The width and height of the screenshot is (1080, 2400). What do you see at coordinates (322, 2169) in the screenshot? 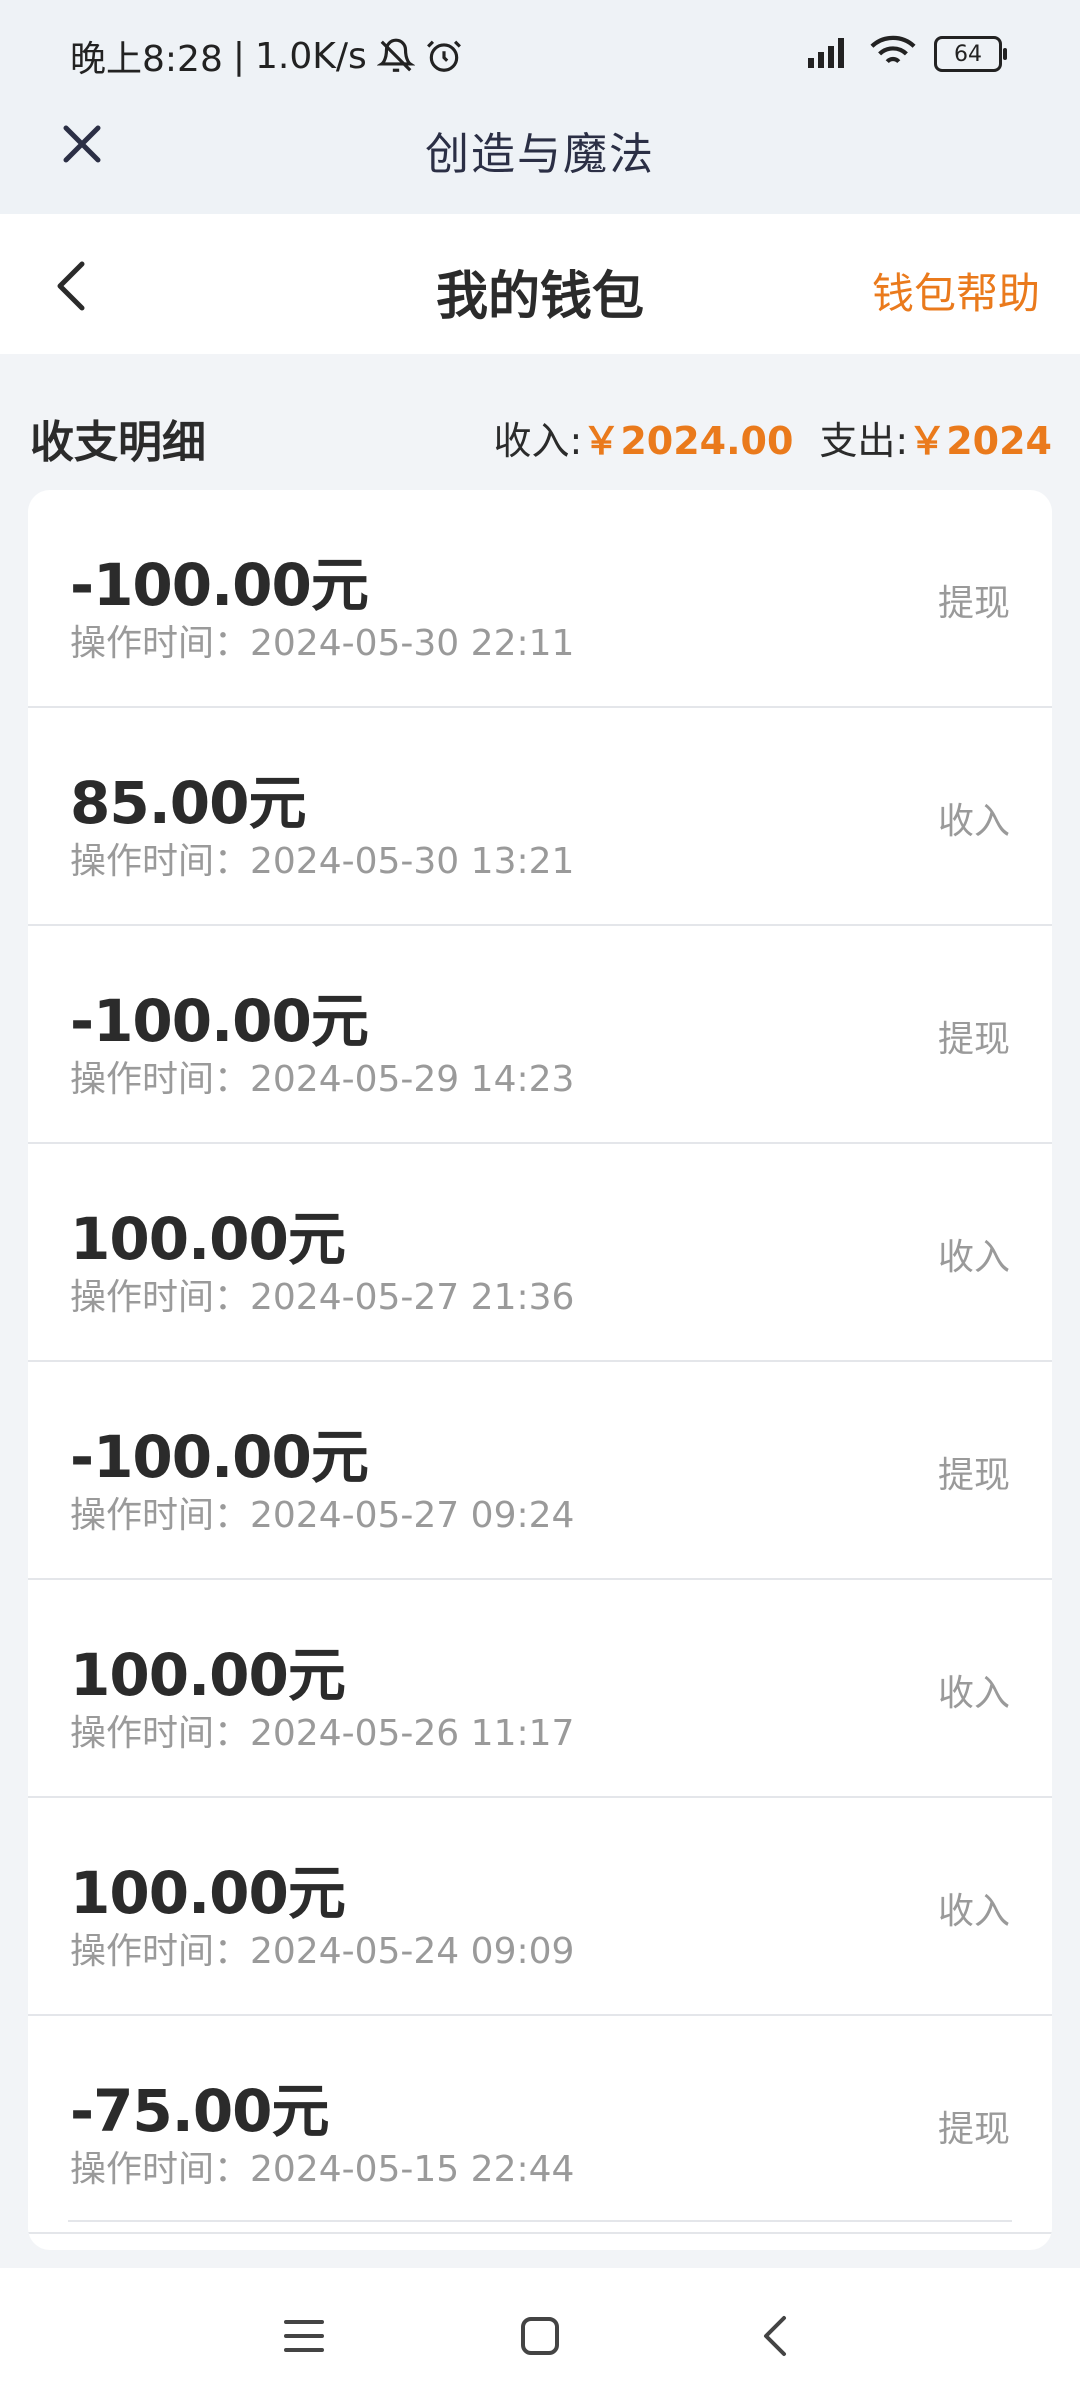
I see `transaction-time: 操作时间：2024-05-15 22:44` at bounding box center [322, 2169].